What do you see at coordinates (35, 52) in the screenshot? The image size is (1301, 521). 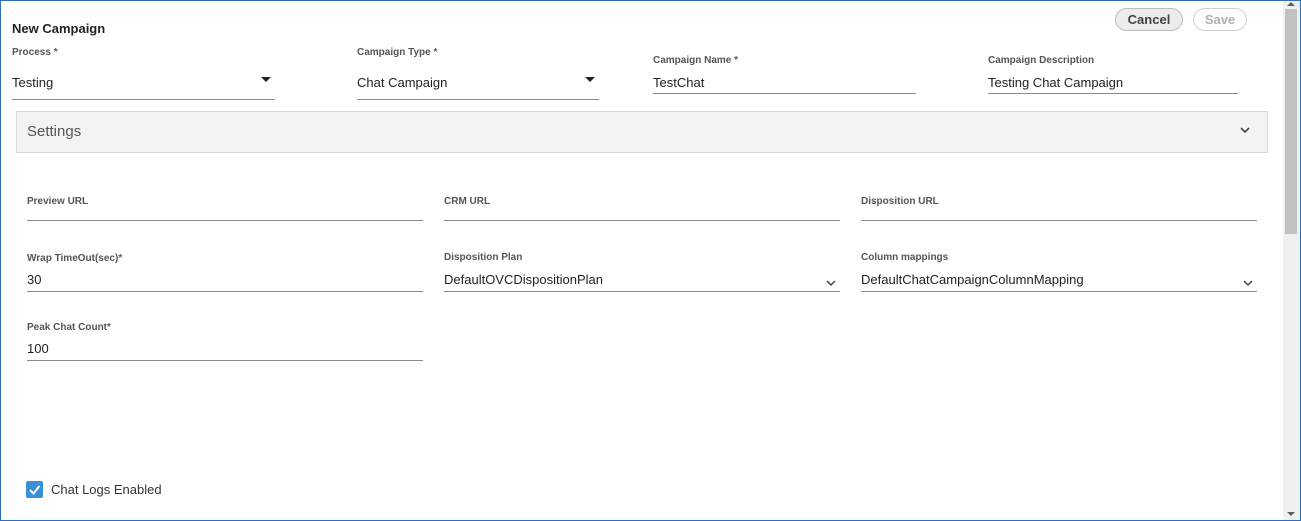 I see `process-label: Process *` at bounding box center [35, 52].